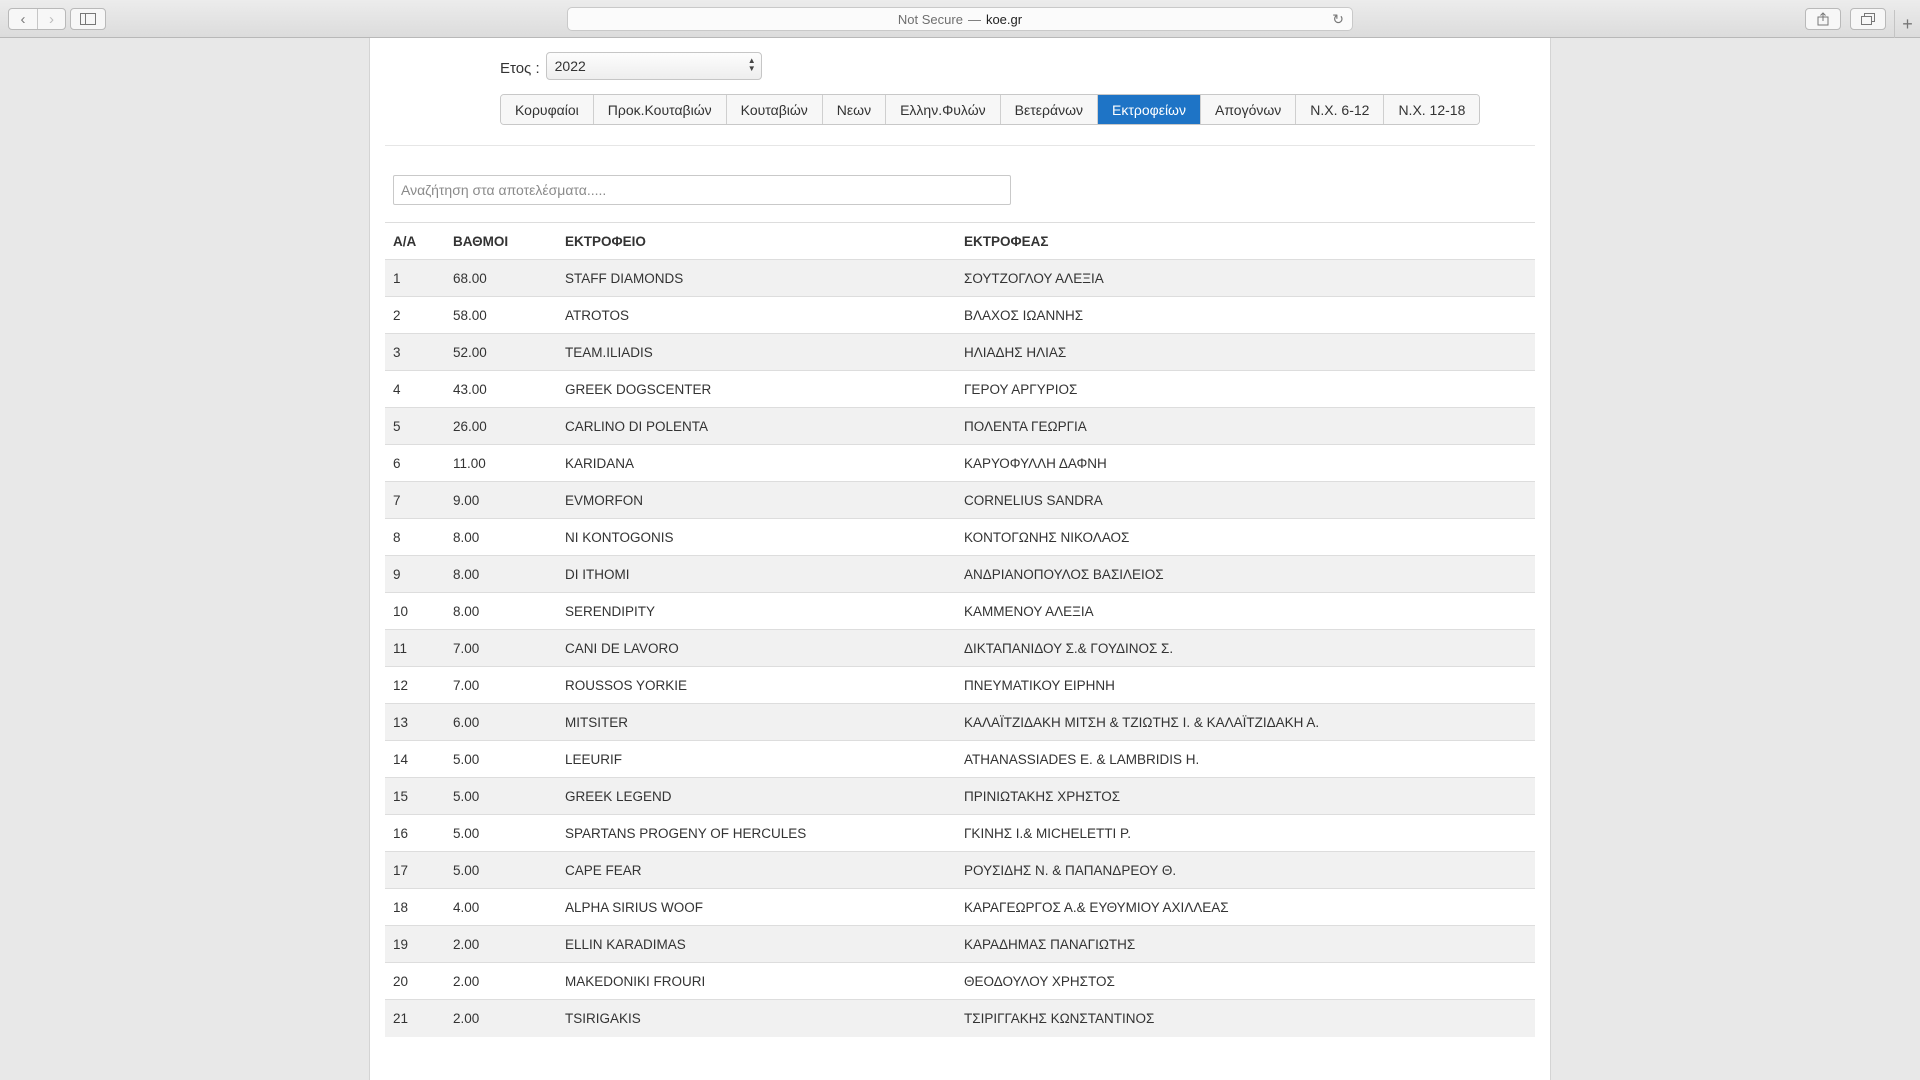  What do you see at coordinates (501, 907) in the screenshot?
I see `points-cell: 4.00` at bounding box center [501, 907].